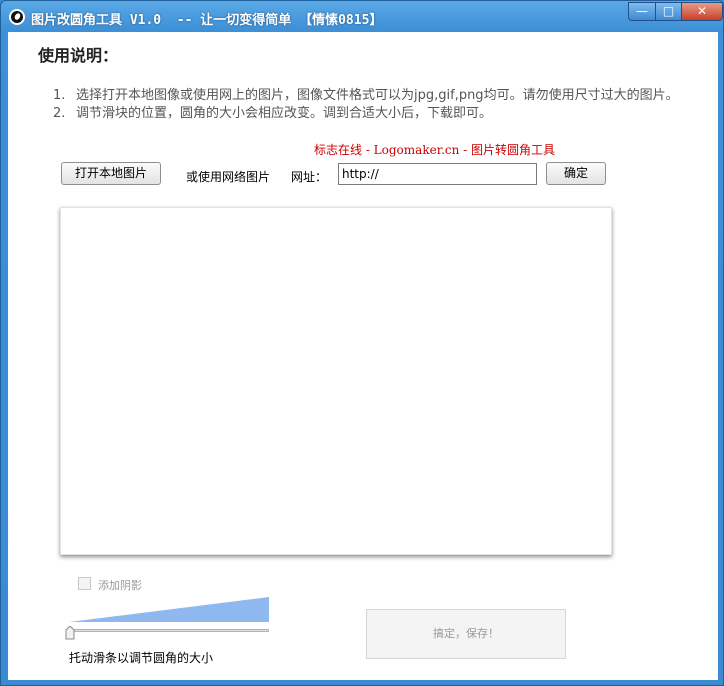  I want to click on add-shadow-checkbox, so click(84, 583).